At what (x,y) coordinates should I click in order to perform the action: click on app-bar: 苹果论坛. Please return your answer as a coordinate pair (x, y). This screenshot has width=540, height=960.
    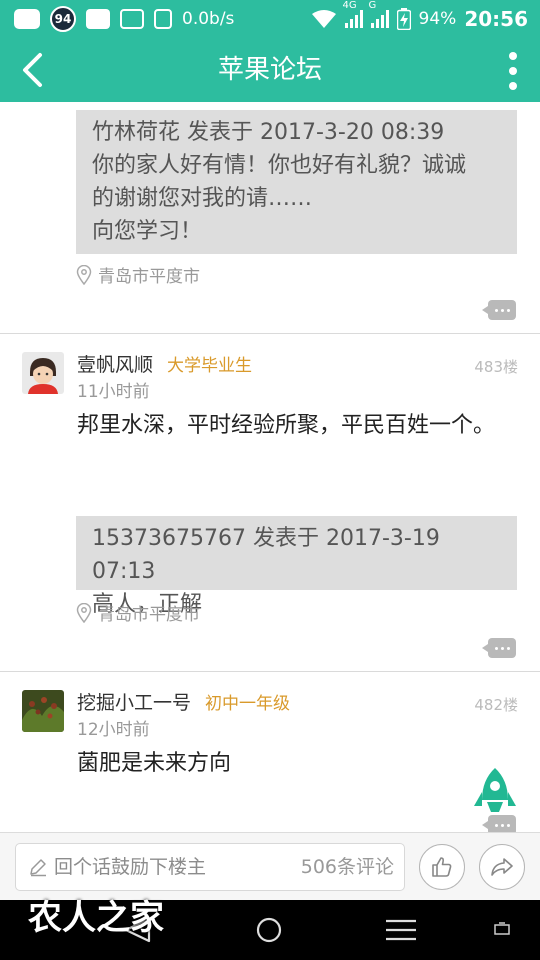
    Looking at the image, I should click on (270, 70).